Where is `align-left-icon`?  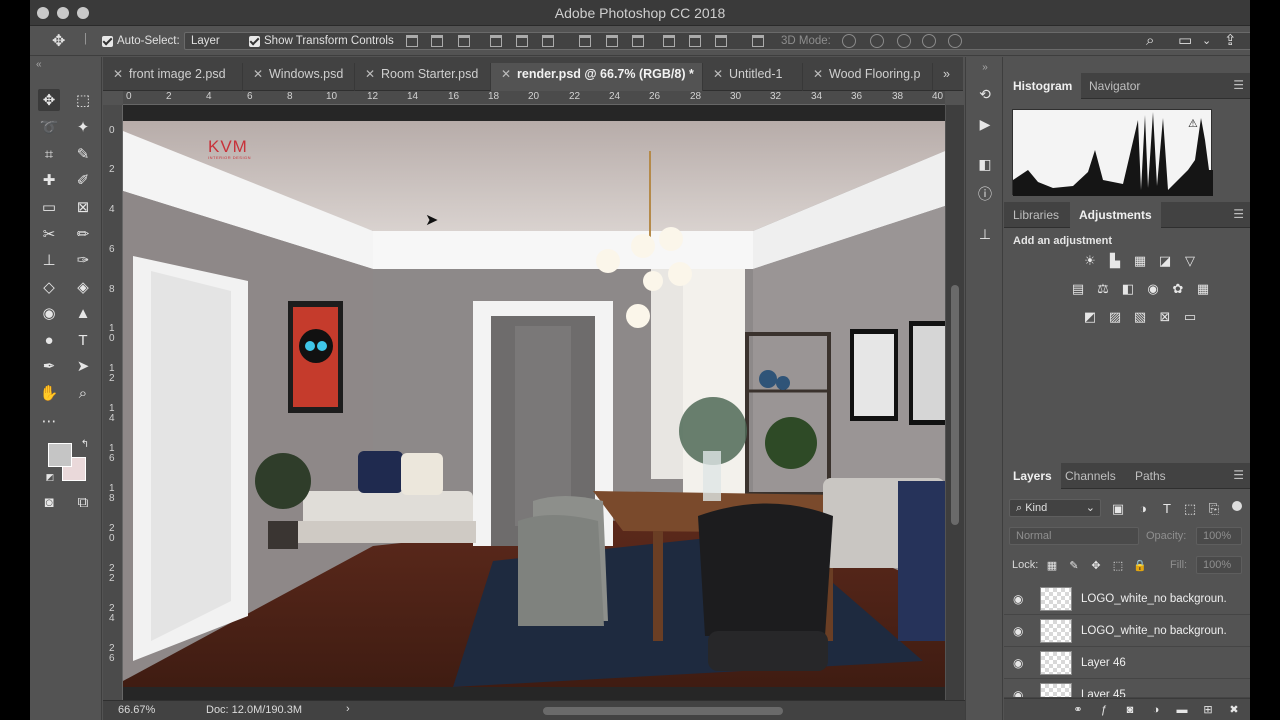 align-left-icon is located at coordinates (496, 41).